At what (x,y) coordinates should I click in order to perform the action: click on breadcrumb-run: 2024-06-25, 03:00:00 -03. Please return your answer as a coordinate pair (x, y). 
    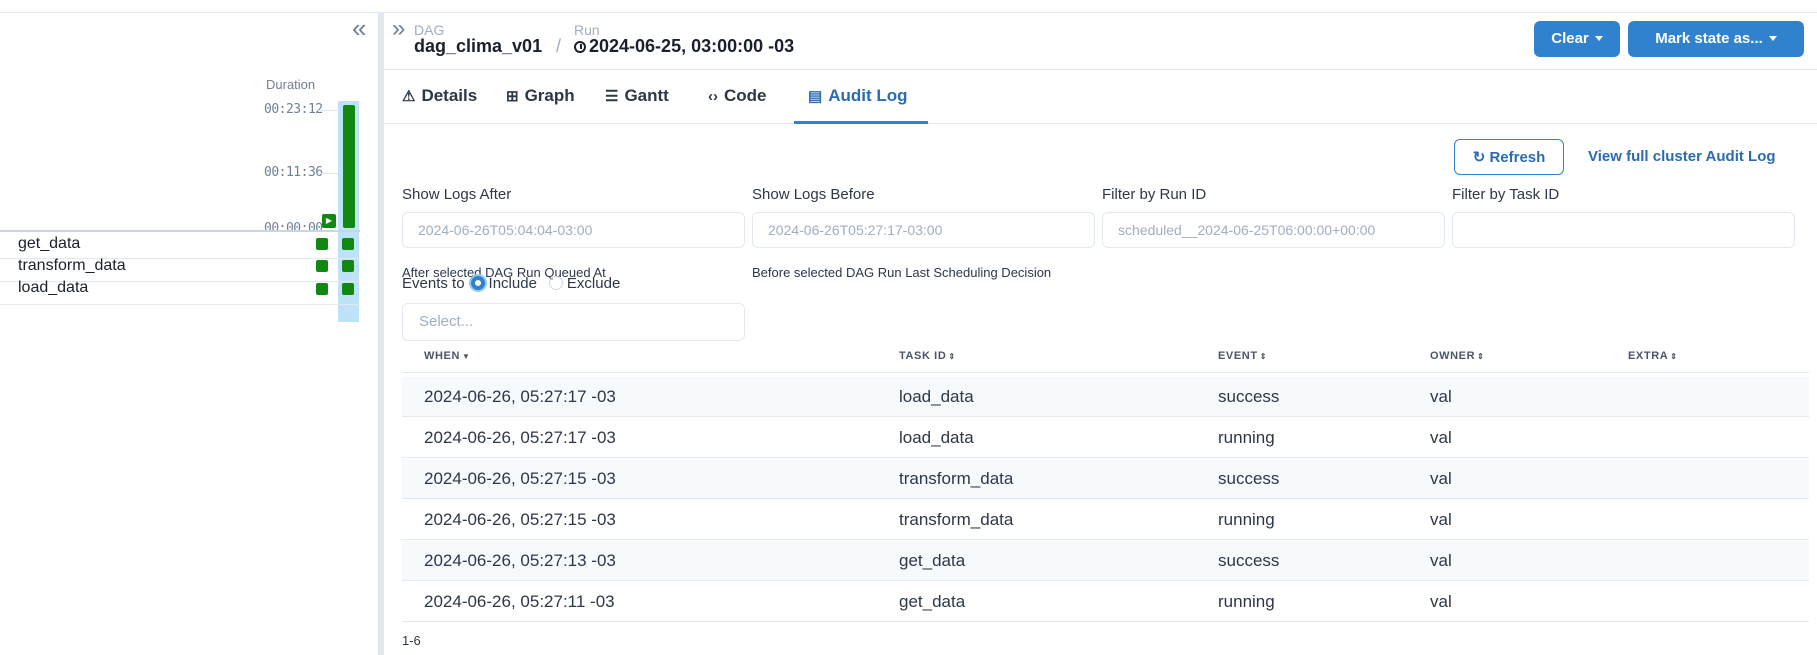
    Looking at the image, I should click on (684, 46).